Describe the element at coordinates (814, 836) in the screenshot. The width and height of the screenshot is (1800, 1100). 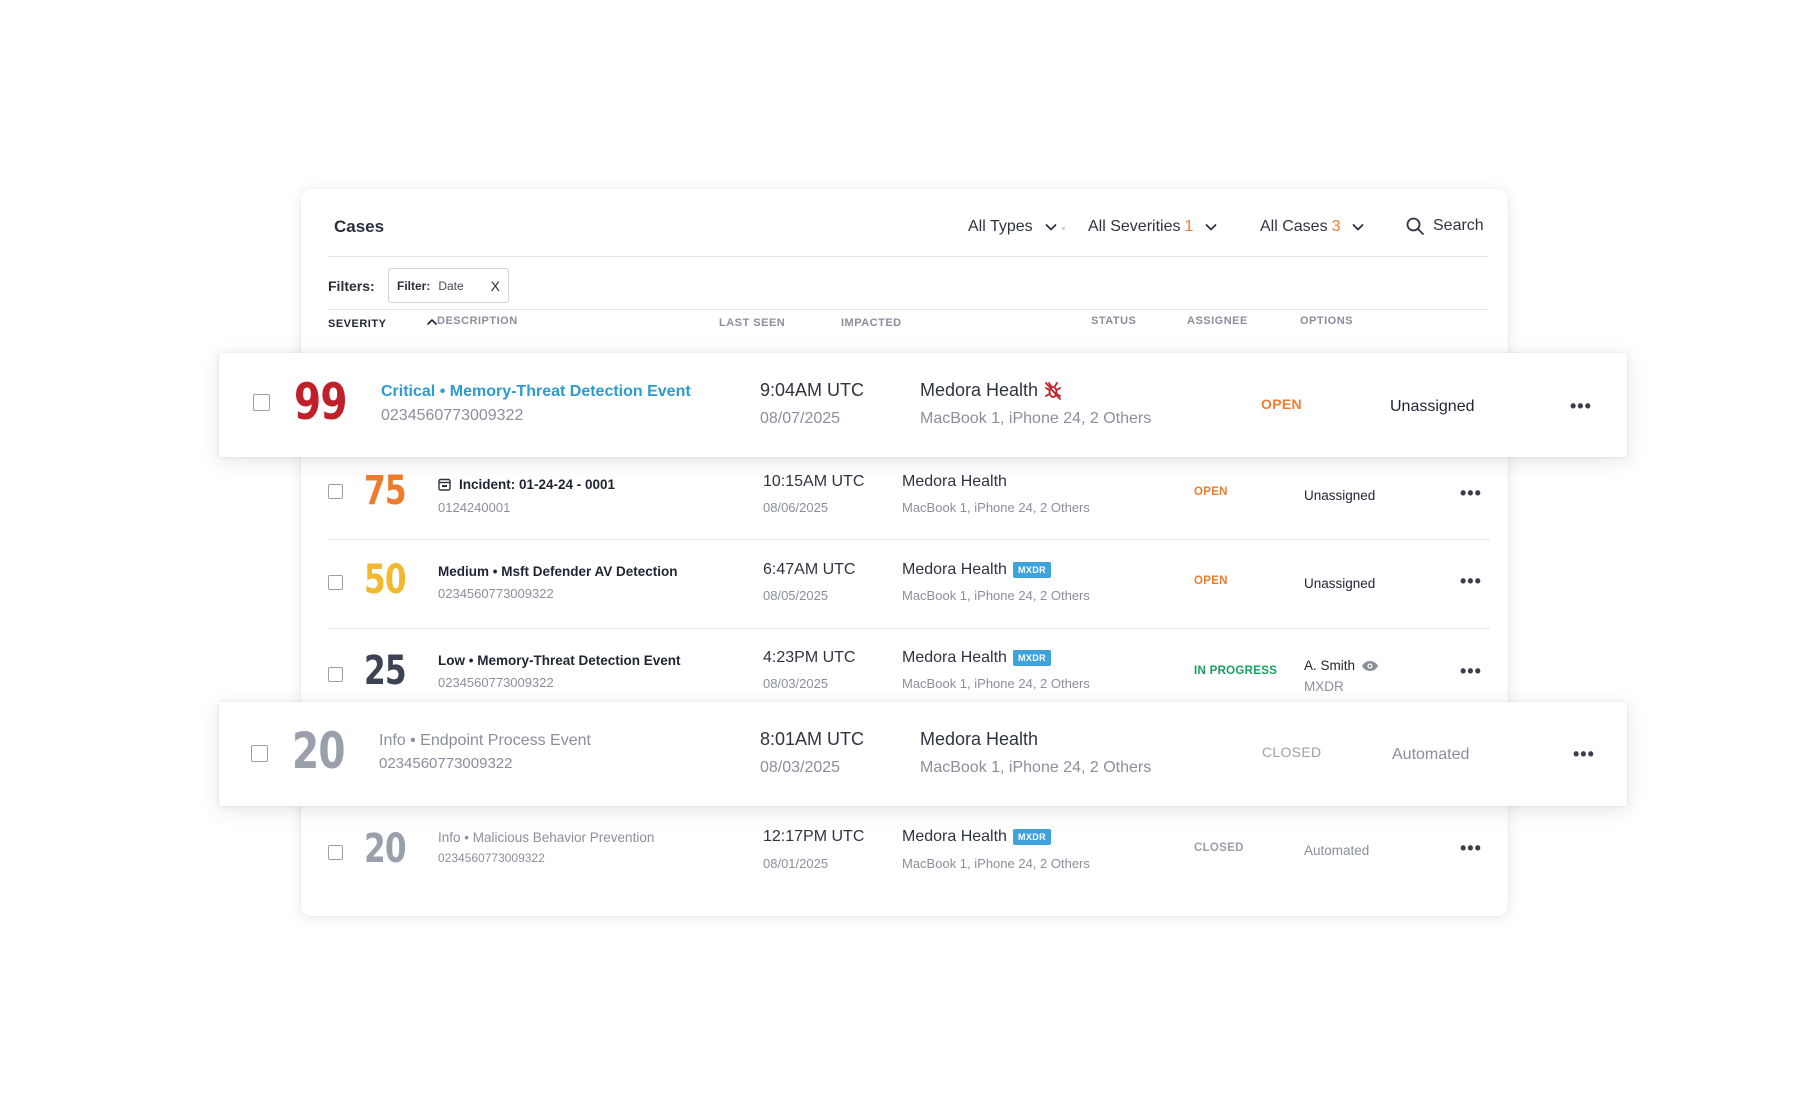
I see `last-seen-time: 12:17PM UTC` at that location.